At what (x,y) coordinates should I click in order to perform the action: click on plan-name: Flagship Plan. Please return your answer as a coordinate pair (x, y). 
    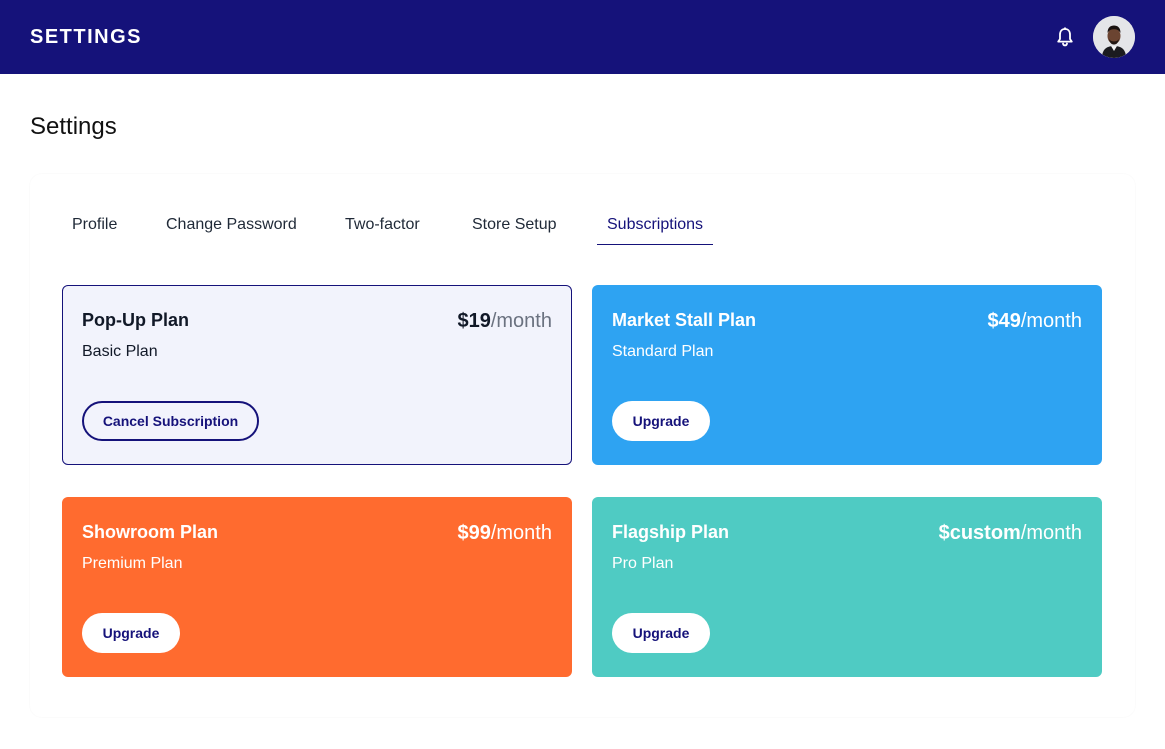
    Looking at the image, I should click on (671, 532).